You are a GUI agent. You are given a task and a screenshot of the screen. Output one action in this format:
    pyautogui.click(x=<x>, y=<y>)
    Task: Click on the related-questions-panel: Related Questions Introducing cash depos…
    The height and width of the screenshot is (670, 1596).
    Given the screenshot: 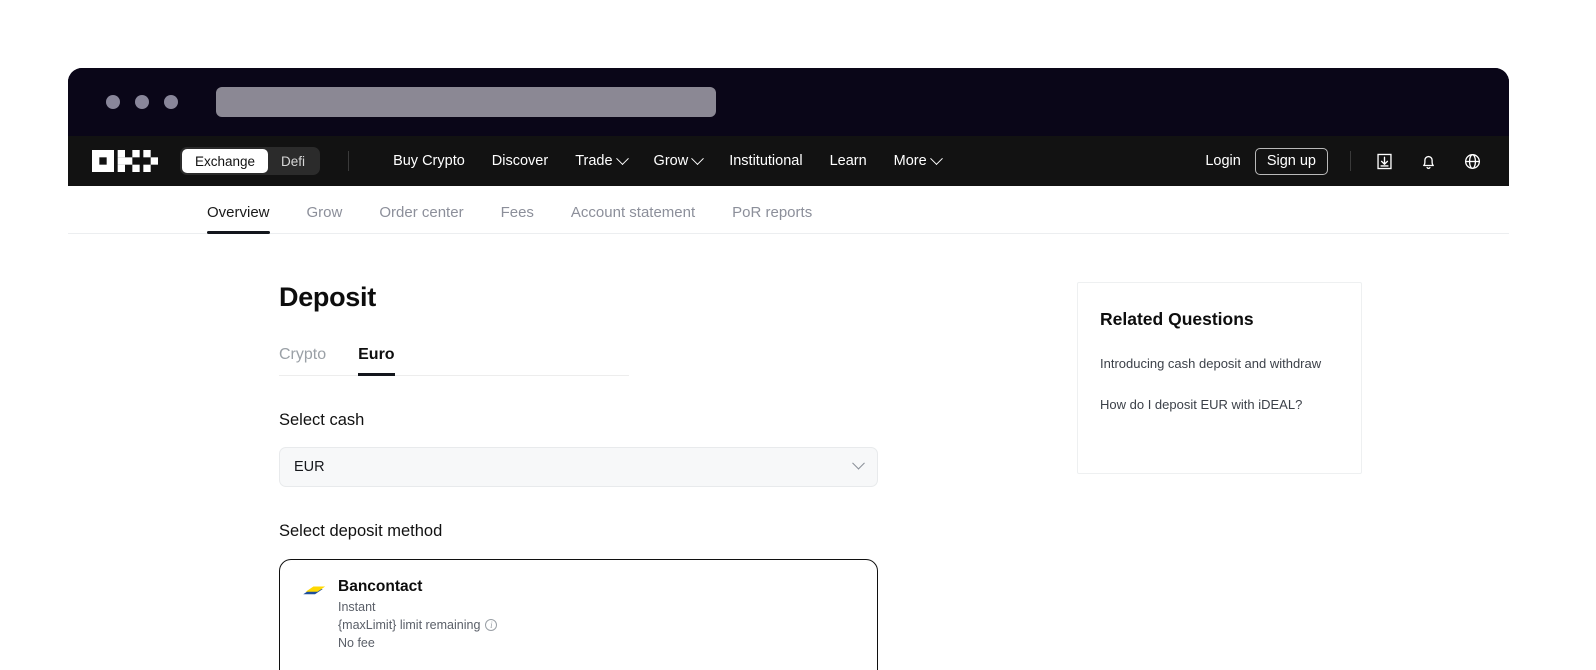 What is the action you would take?
    pyautogui.click(x=1219, y=378)
    